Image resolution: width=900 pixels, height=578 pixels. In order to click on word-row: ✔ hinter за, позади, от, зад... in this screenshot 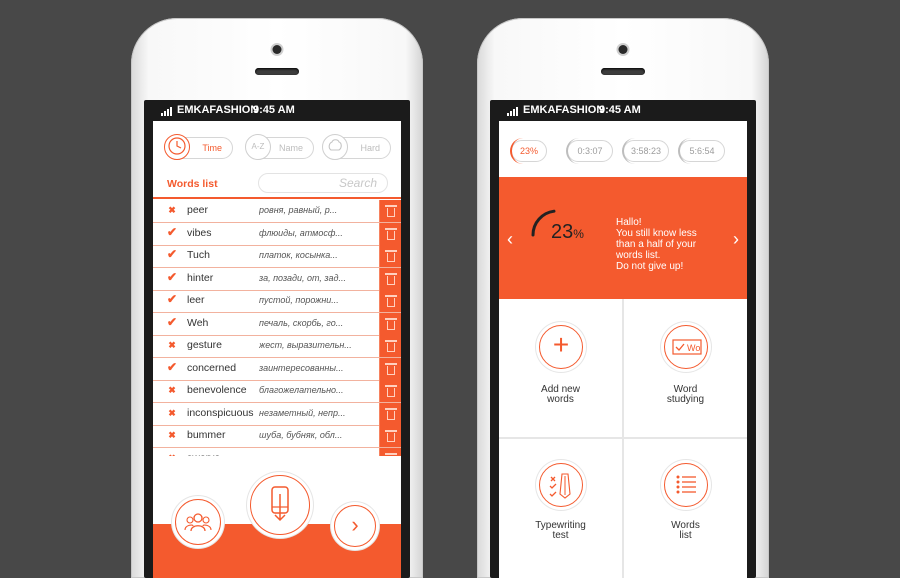, I will do `click(277, 279)`.